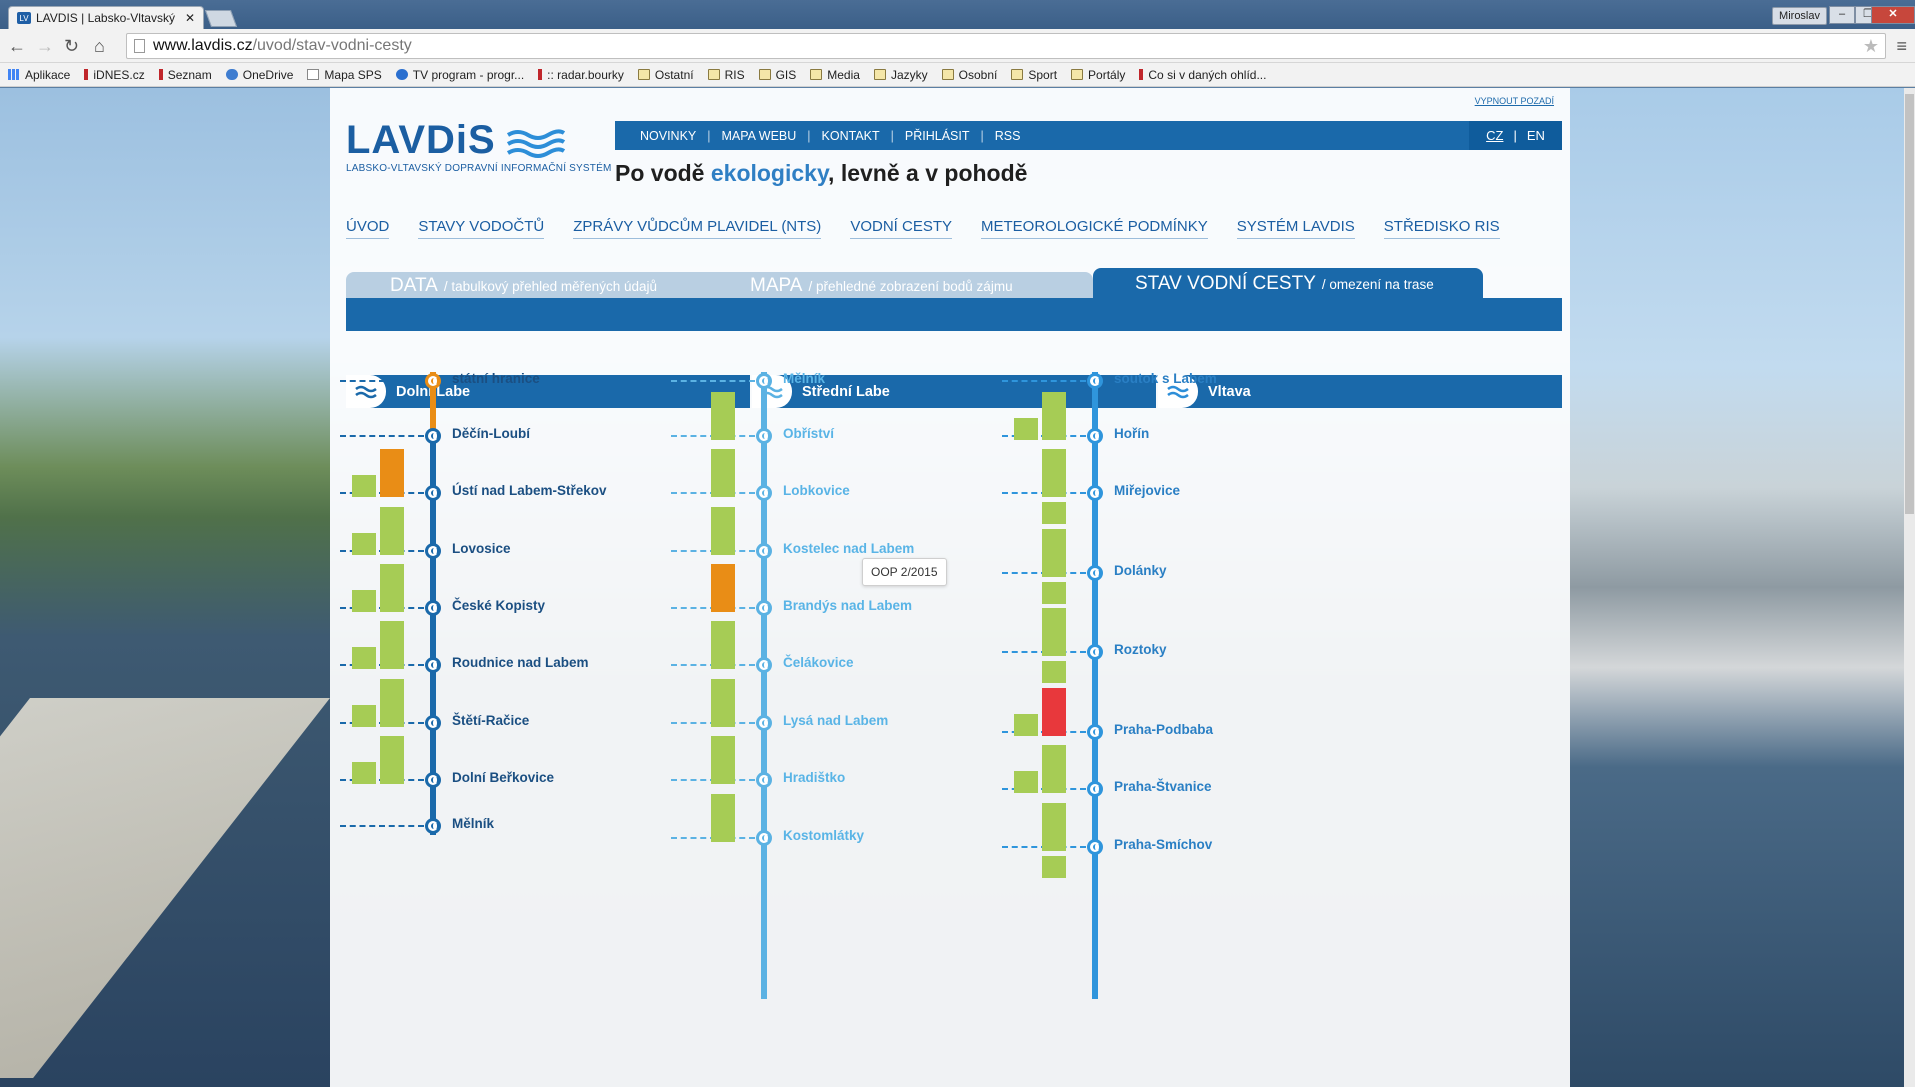 The image size is (1915, 1087). Describe the element at coordinates (1514, 101) in the screenshot. I see `hide-background-link: VYPNOUT POZADÍ` at that location.